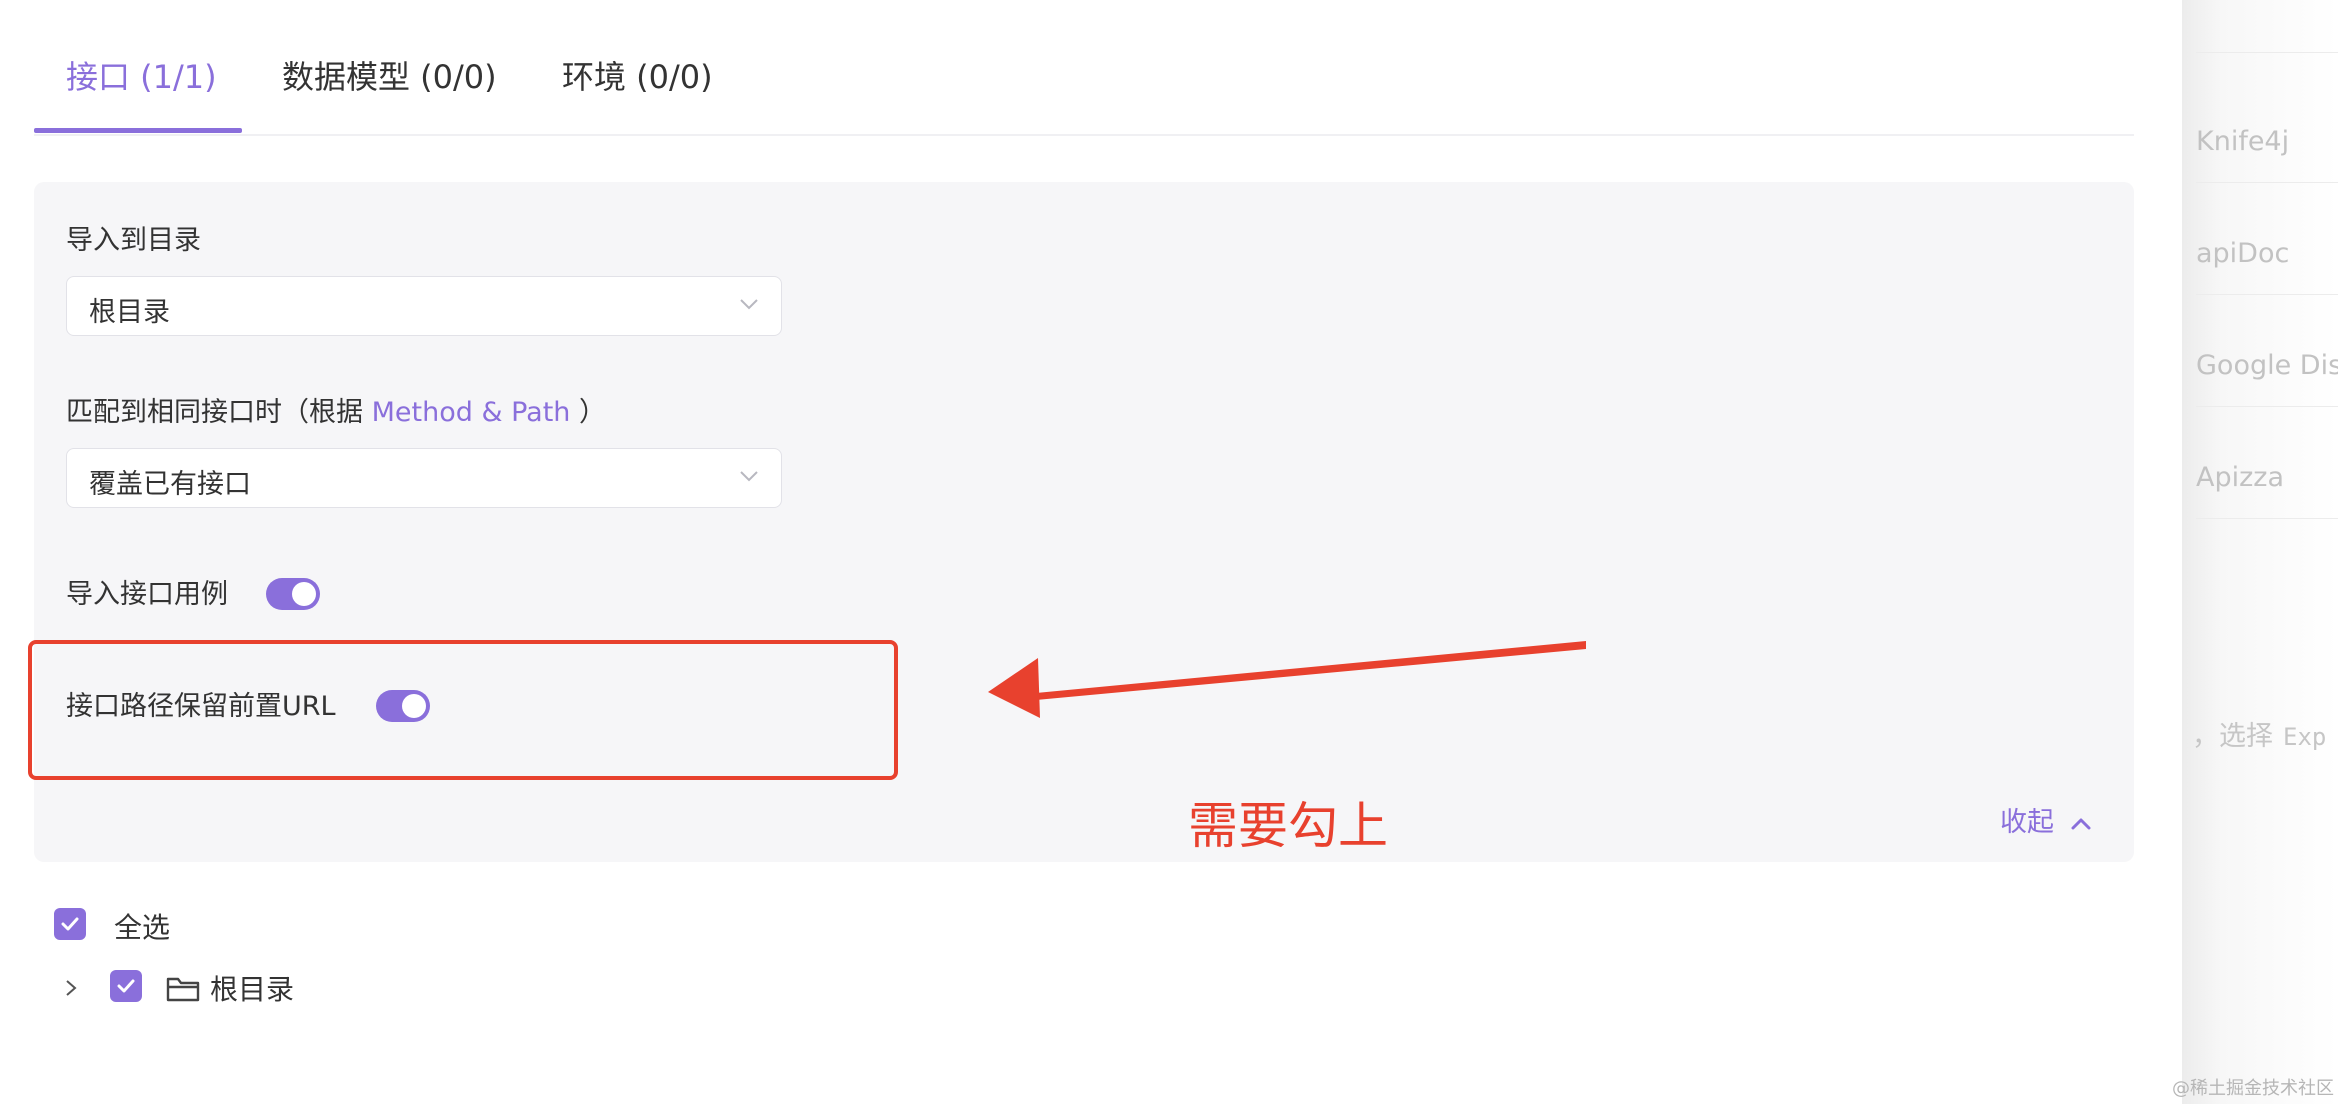 The image size is (2338, 1104). Describe the element at coordinates (138, 130) in the screenshot. I see `active-tab-indicator` at that location.